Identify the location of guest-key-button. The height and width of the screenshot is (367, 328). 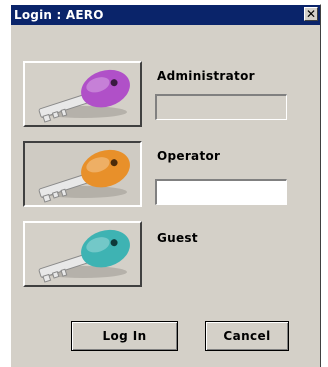
(82, 254).